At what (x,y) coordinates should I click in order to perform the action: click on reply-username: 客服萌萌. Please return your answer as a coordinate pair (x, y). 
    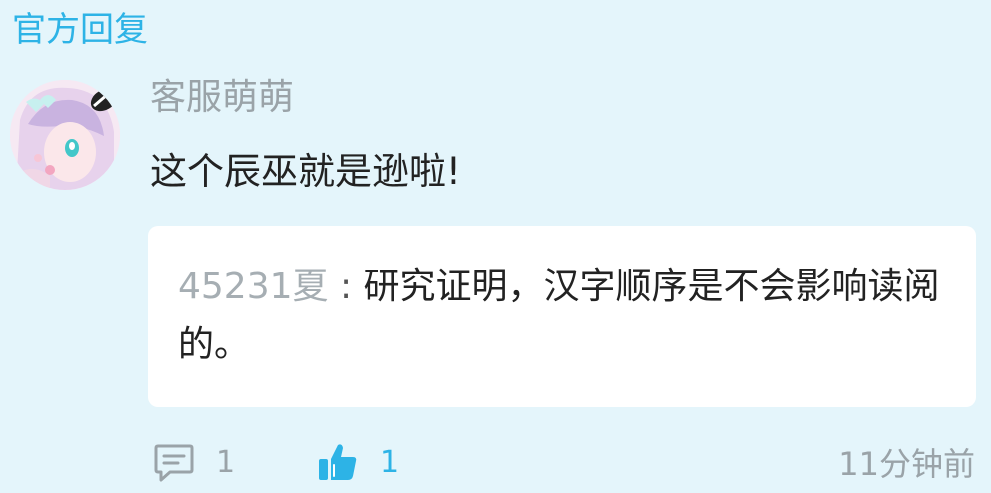
    Looking at the image, I should click on (222, 98).